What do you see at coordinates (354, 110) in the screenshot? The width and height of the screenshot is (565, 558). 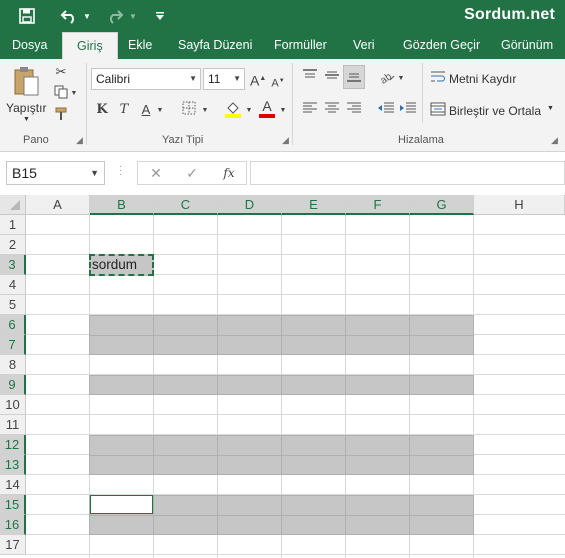 I see `align-right-icon` at bounding box center [354, 110].